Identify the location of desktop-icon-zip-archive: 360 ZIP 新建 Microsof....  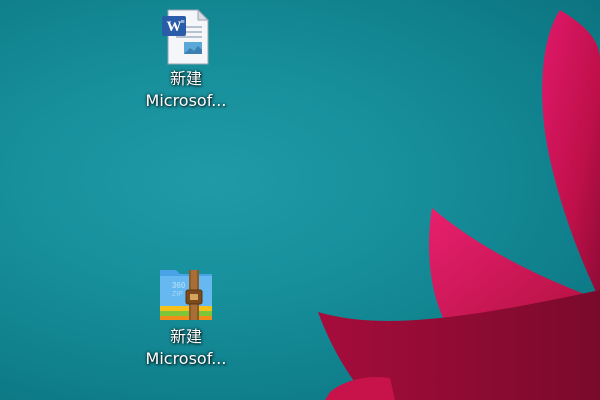
(186, 316).